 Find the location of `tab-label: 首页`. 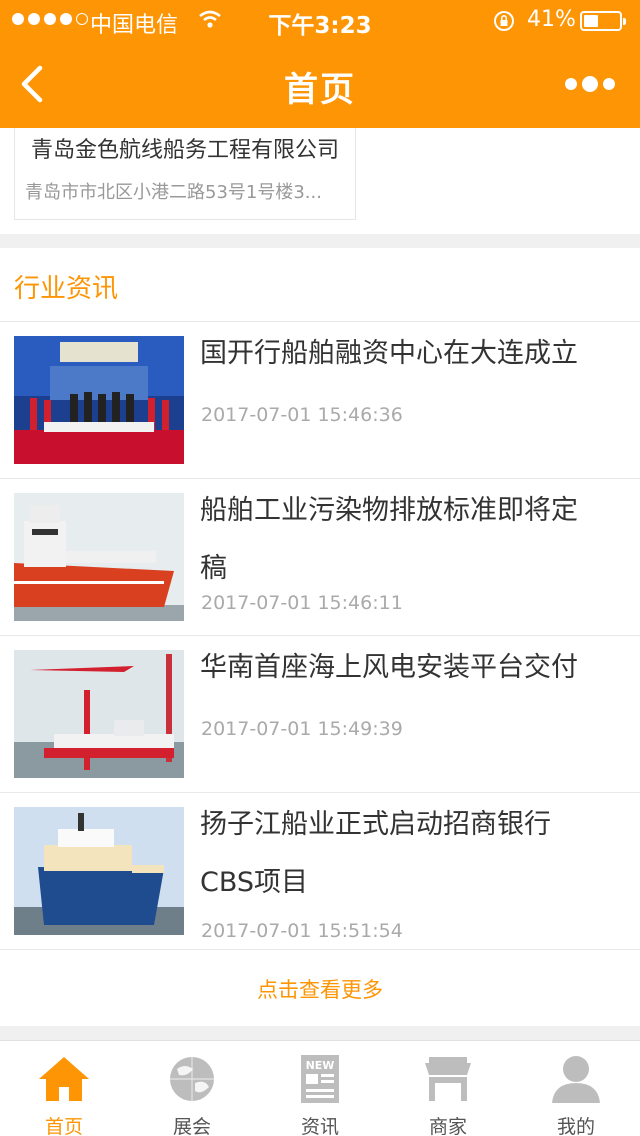

tab-label: 首页 is located at coordinates (63, 1126).